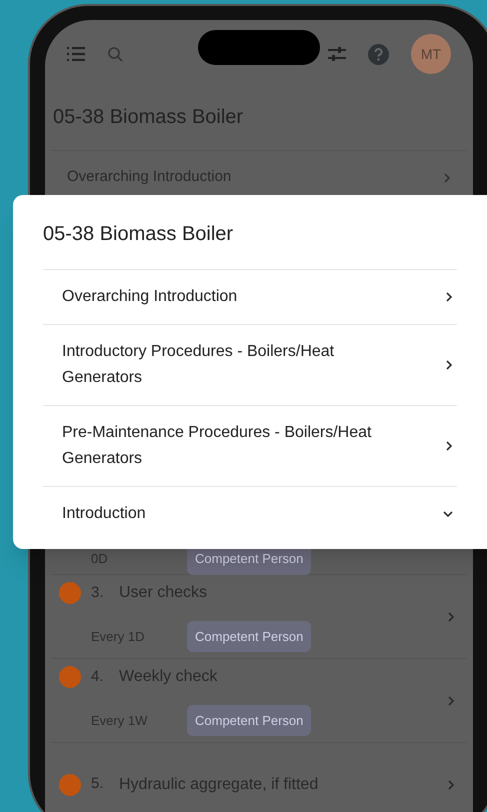  I want to click on popup-item-label: Overarching Introduction, so click(150, 297).